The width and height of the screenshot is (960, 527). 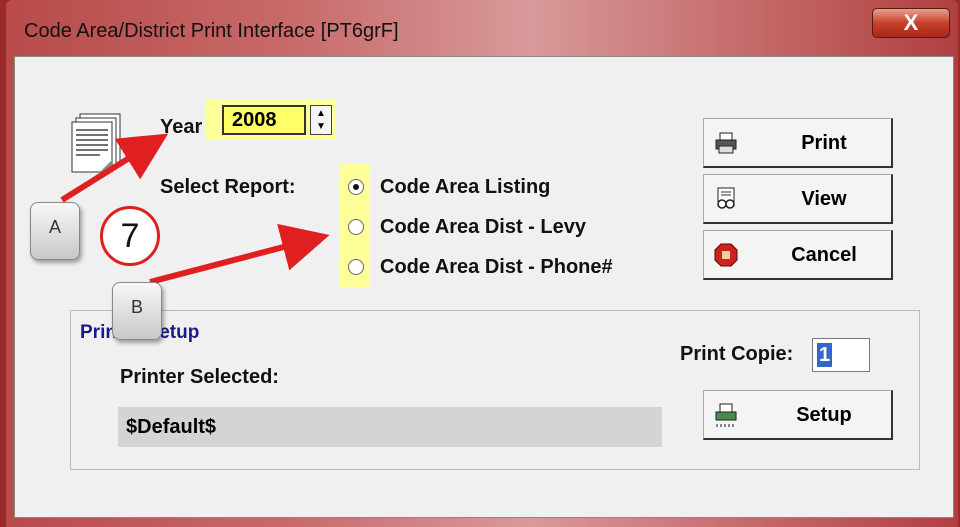 What do you see at coordinates (114, 168) in the screenshot?
I see `arrow-a` at bounding box center [114, 168].